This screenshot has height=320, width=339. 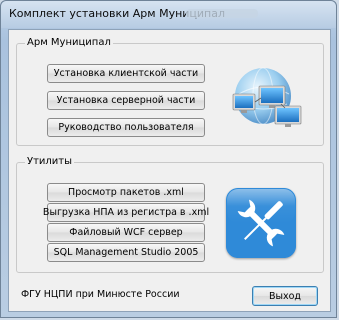 I want to click on user-guide-button: Руководство пользователя, so click(x=126, y=127).